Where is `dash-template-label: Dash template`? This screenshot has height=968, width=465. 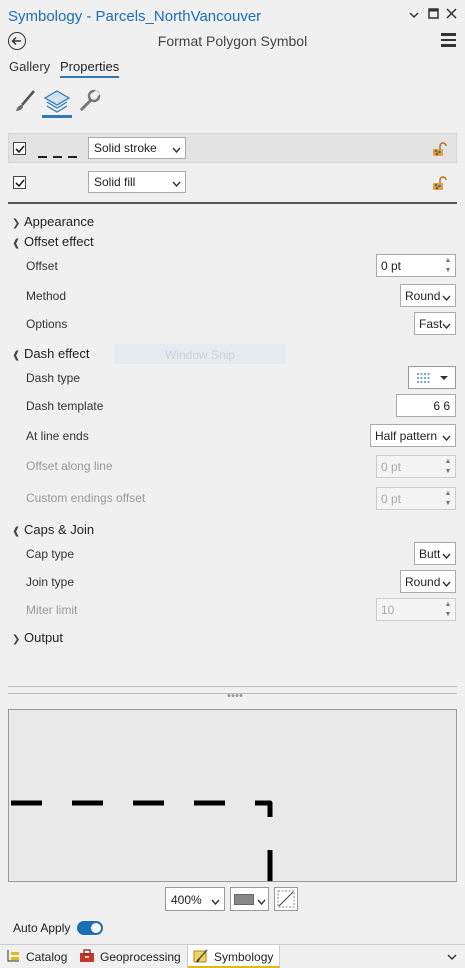
dash-template-label: Dash template is located at coordinates (65, 406).